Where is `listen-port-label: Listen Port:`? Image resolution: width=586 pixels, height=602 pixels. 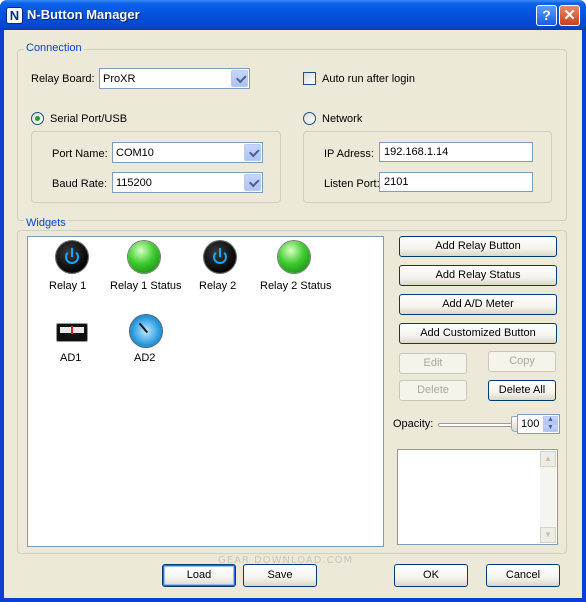 listen-port-label: Listen Port: is located at coordinates (352, 184).